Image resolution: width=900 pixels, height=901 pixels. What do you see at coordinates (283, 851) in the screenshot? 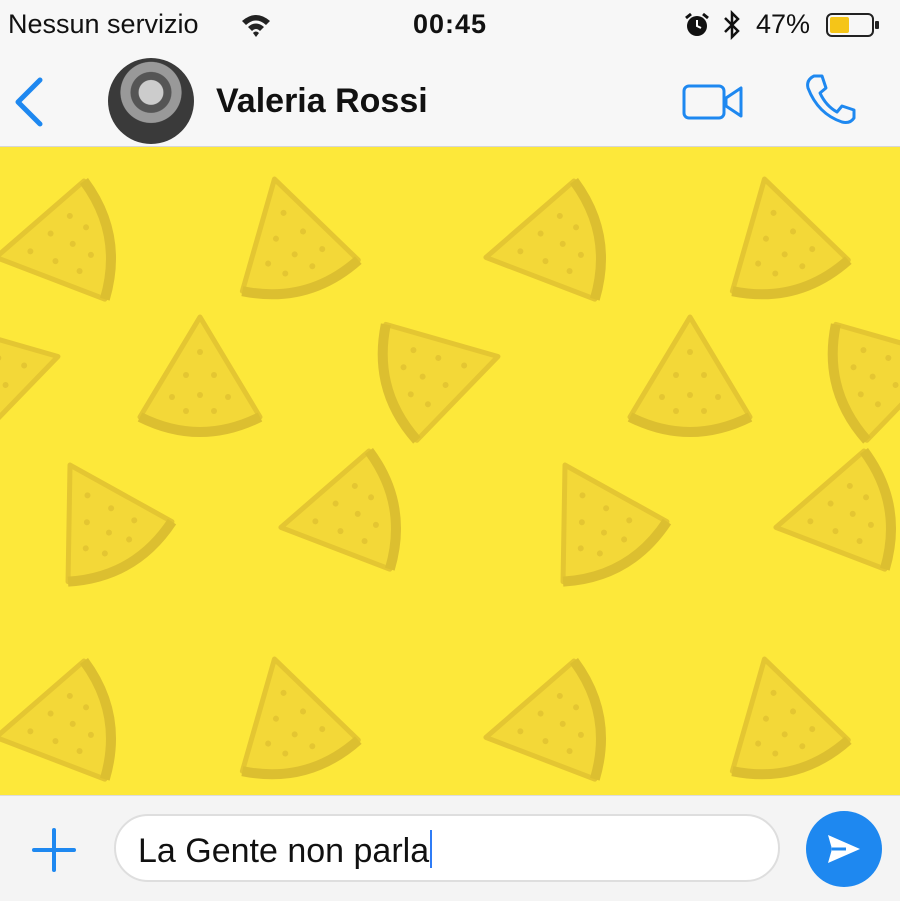
I see `message-input-text: La Gente non parla` at bounding box center [283, 851].